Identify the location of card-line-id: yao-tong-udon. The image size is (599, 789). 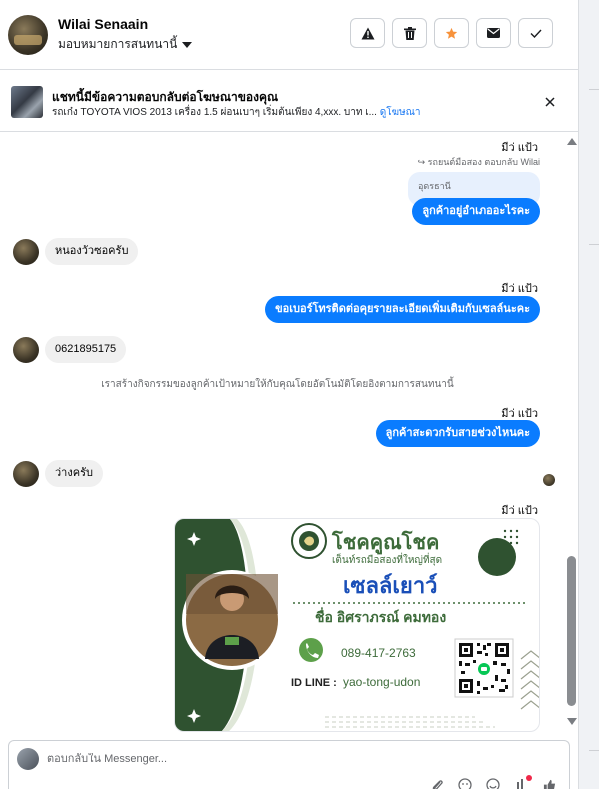
(381, 682).